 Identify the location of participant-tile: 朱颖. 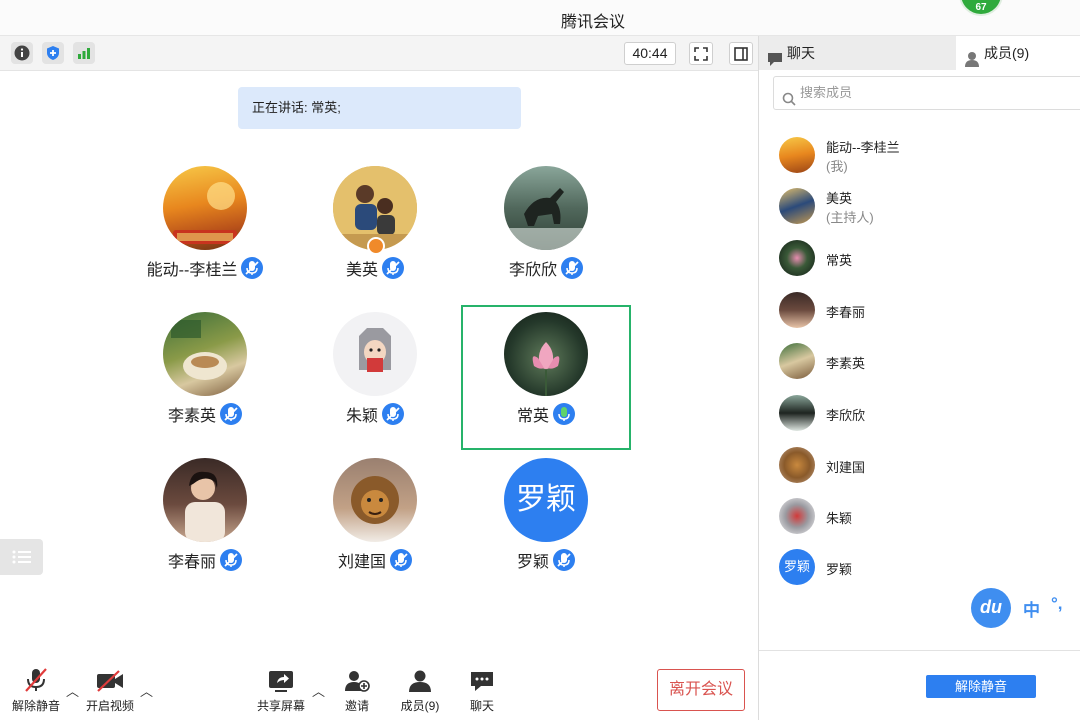
(375, 382).